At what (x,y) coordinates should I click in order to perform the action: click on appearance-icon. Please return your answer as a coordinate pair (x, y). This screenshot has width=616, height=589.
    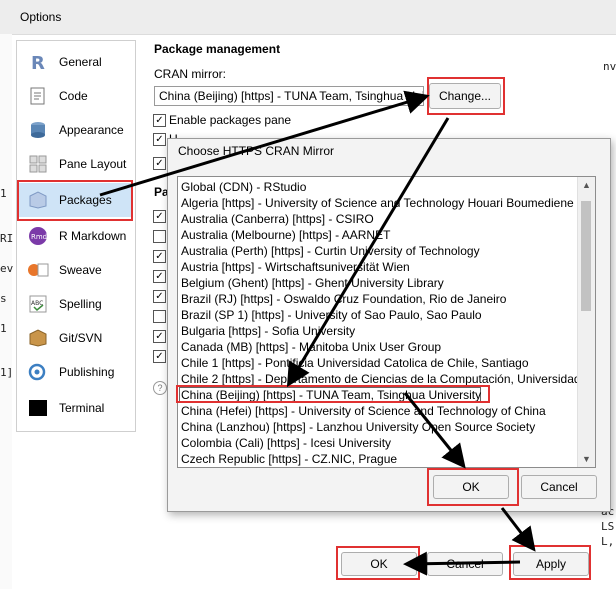
    Looking at the image, I should click on (38, 130).